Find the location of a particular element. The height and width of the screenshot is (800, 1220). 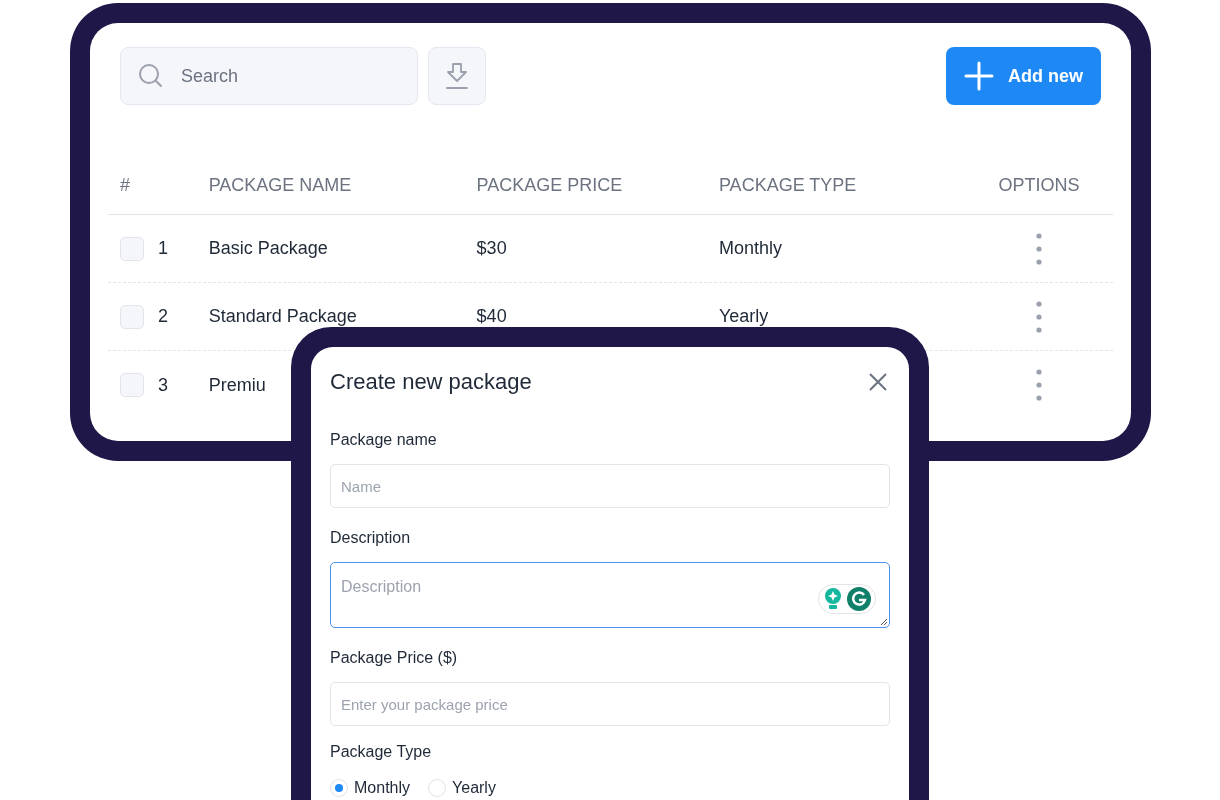

description-field: Description is located at coordinates (610, 595).